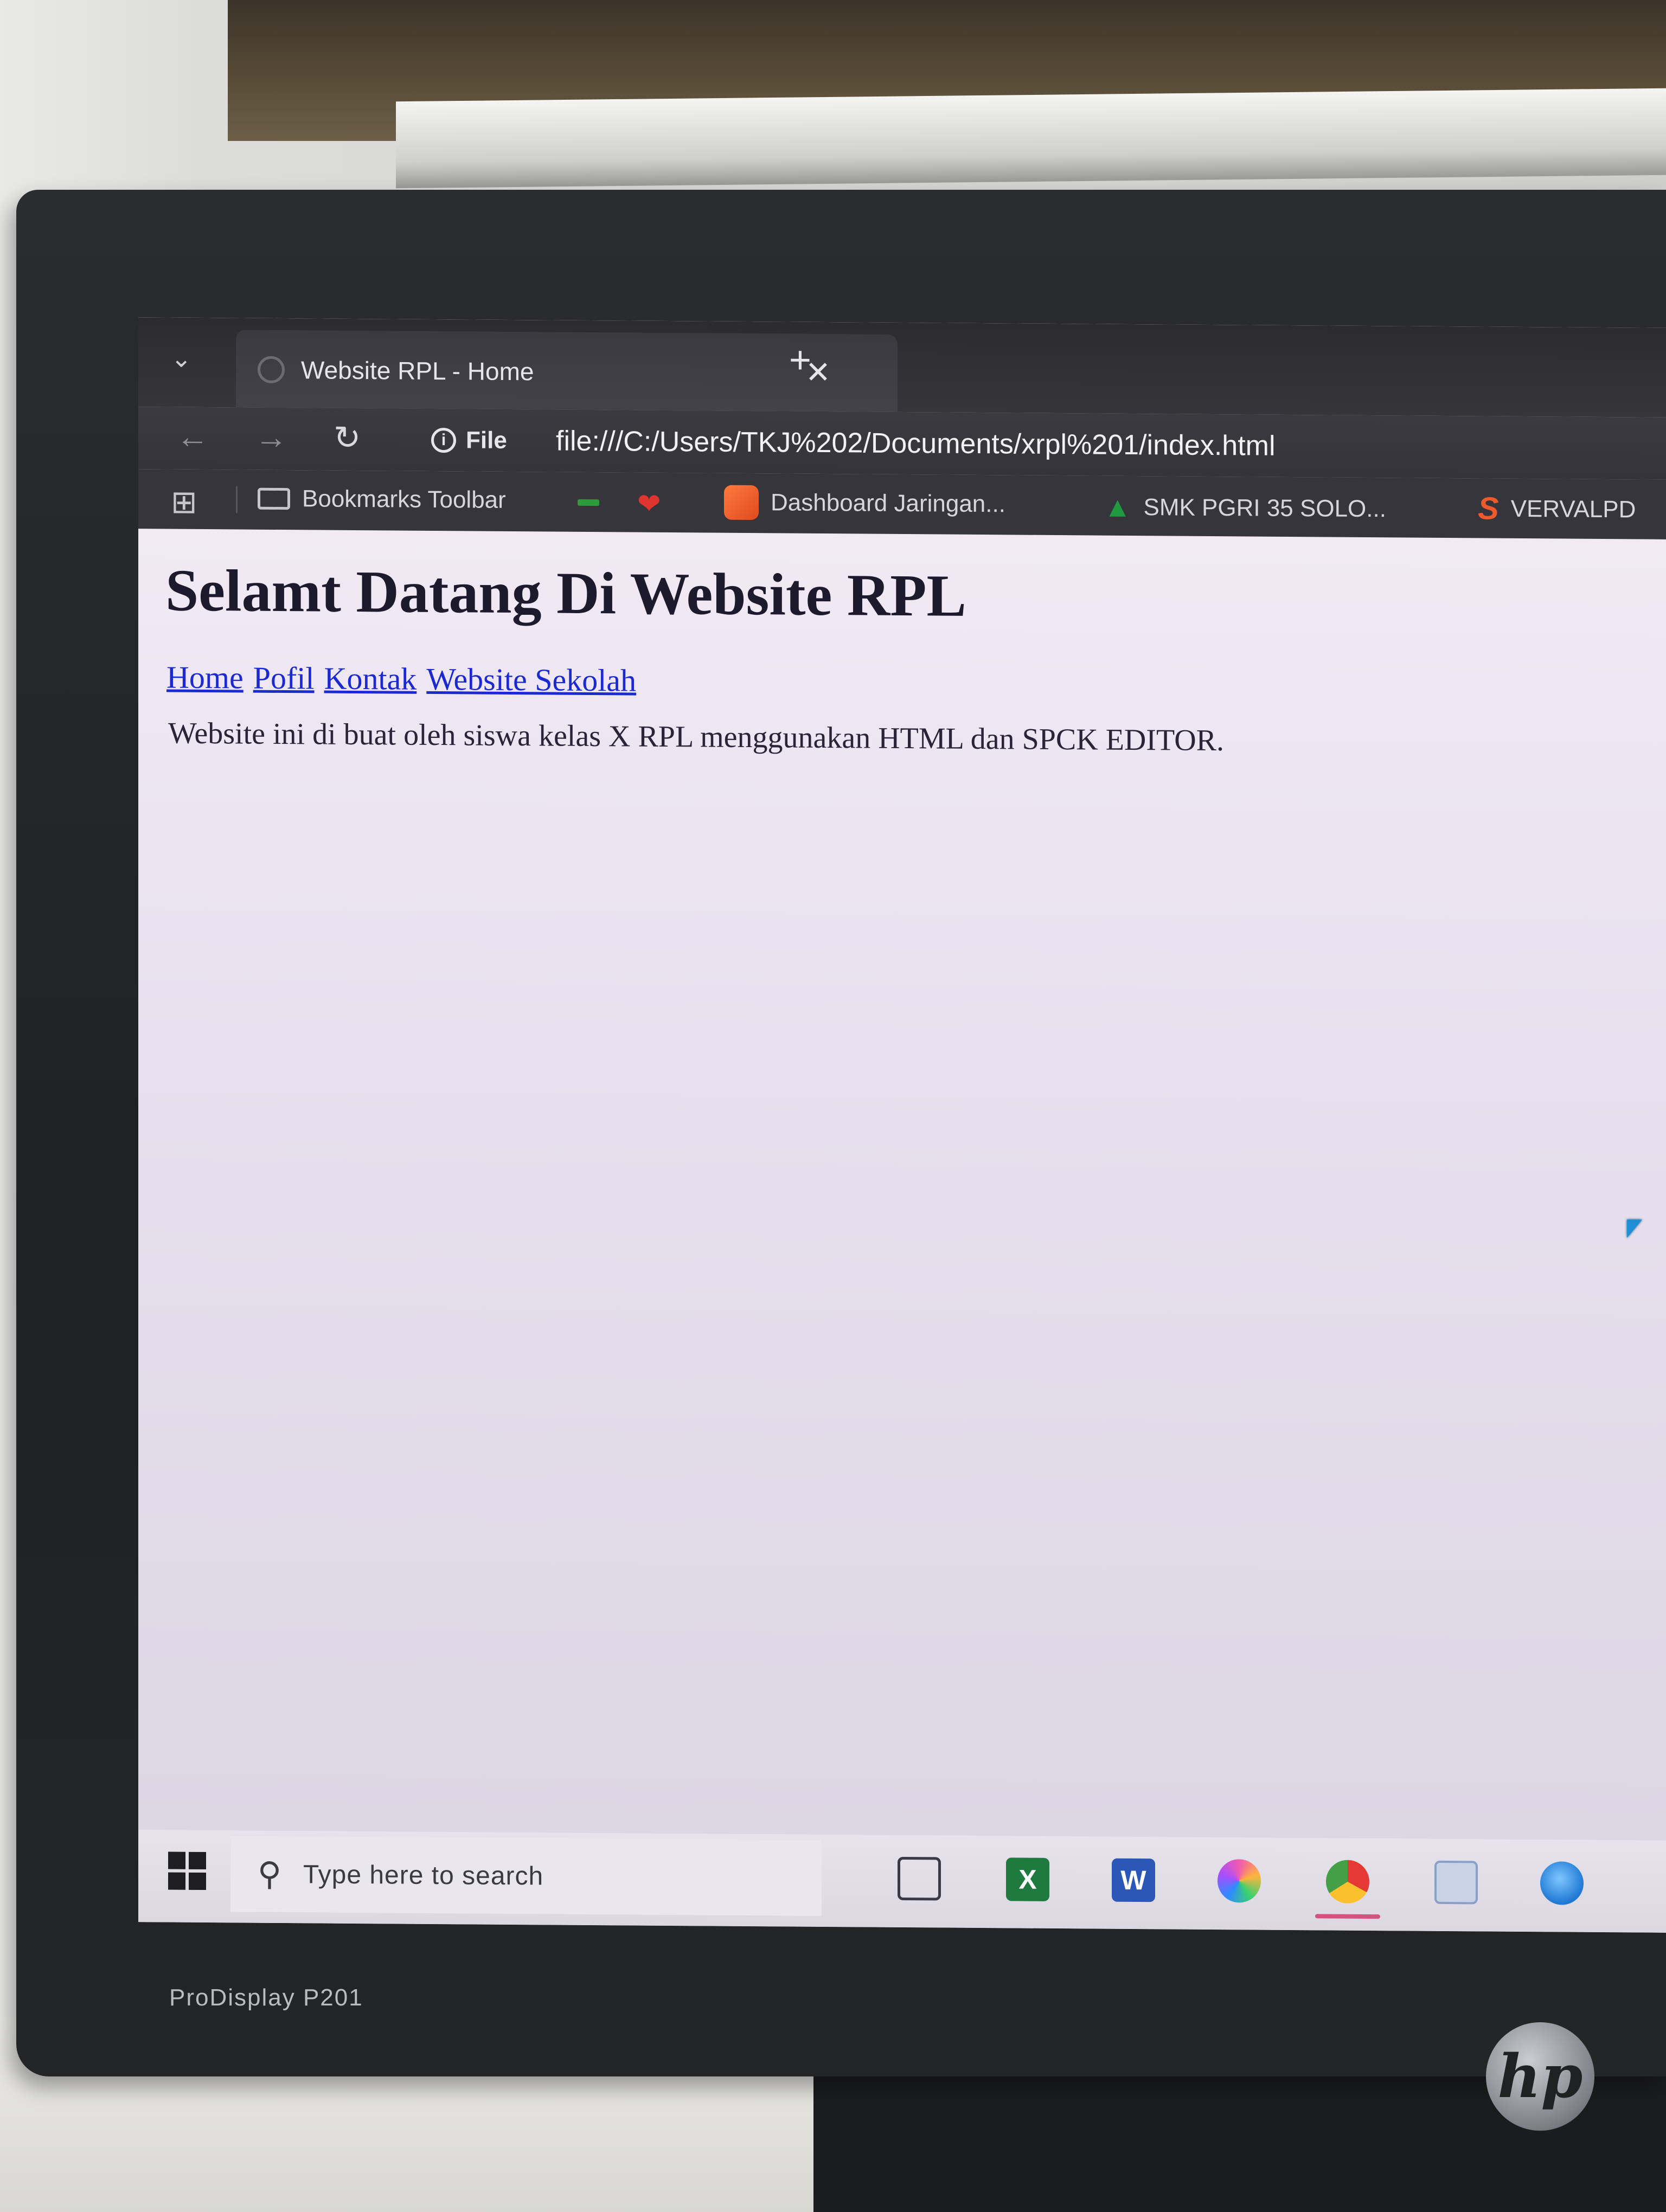  Describe the element at coordinates (531, 680) in the screenshot. I see `link-website-sekolah: Website Sekolah` at that location.